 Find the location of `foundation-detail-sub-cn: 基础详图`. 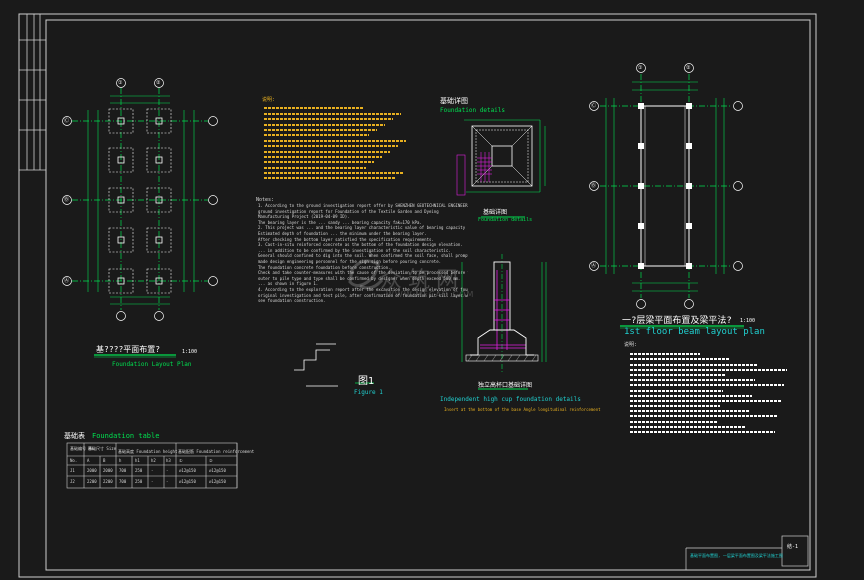

foundation-detail-sub-cn: 基础详图 is located at coordinates (495, 212).